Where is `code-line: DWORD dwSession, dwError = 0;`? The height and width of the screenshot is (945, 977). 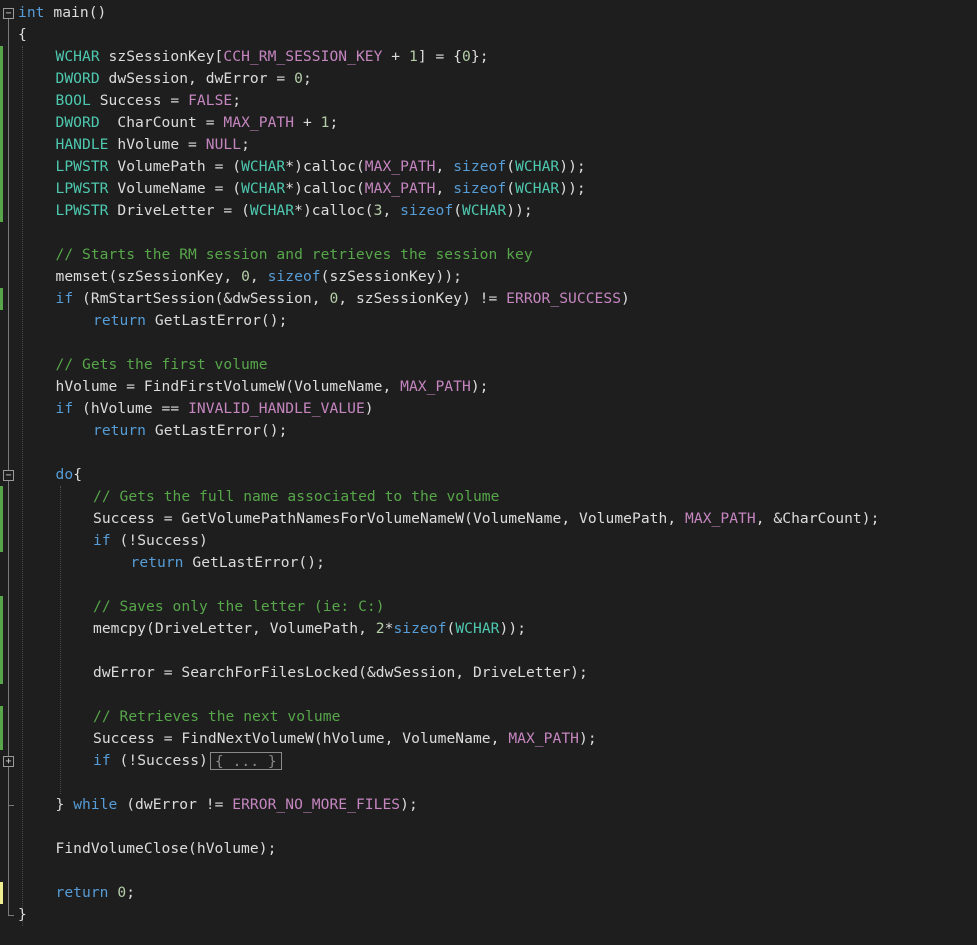
code-line: DWORD dwSession, dwError = 0; is located at coordinates (184, 79).